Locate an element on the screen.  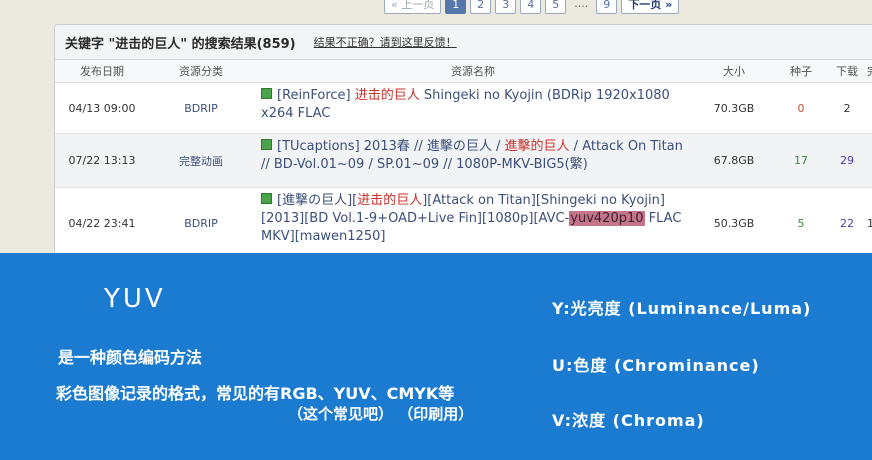
row-date: 04/13 09:00 is located at coordinates (102, 108).